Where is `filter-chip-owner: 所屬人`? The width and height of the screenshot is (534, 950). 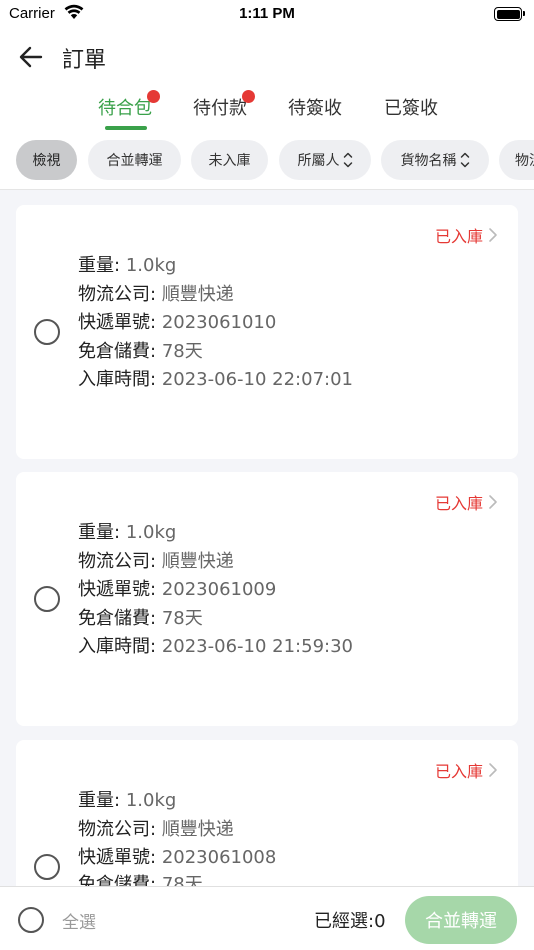 filter-chip-owner: 所屬人 is located at coordinates (325, 160).